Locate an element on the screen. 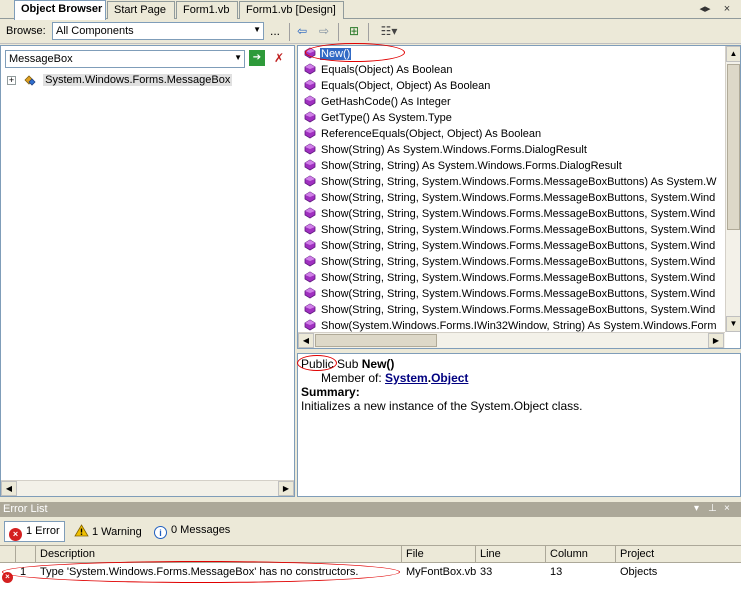 This screenshot has height=596, width=741. clear-search-icon: ✗ is located at coordinates (279, 58).